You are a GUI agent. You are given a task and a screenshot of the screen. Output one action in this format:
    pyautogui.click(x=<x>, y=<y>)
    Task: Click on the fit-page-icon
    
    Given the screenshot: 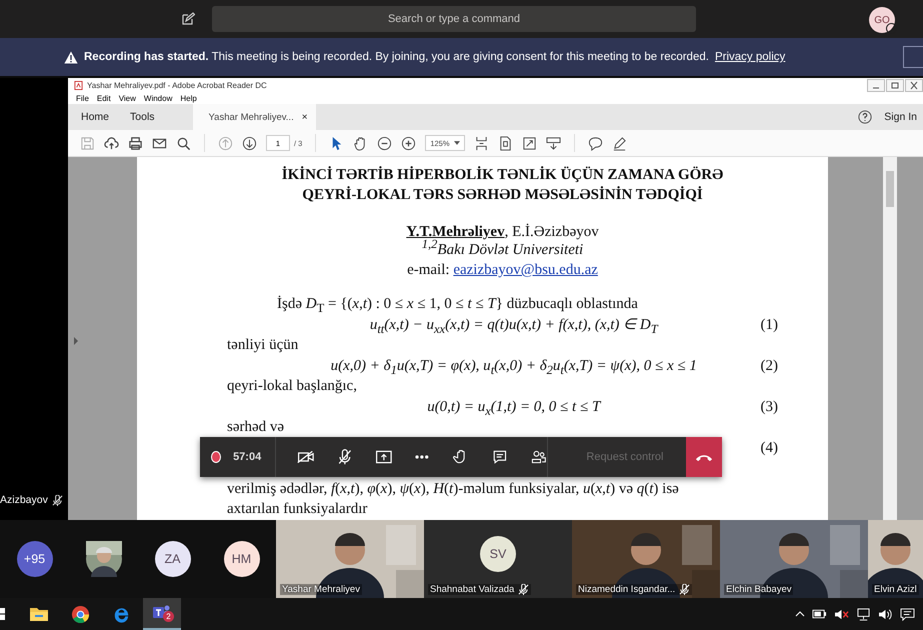 What is the action you would take?
    pyautogui.click(x=482, y=143)
    